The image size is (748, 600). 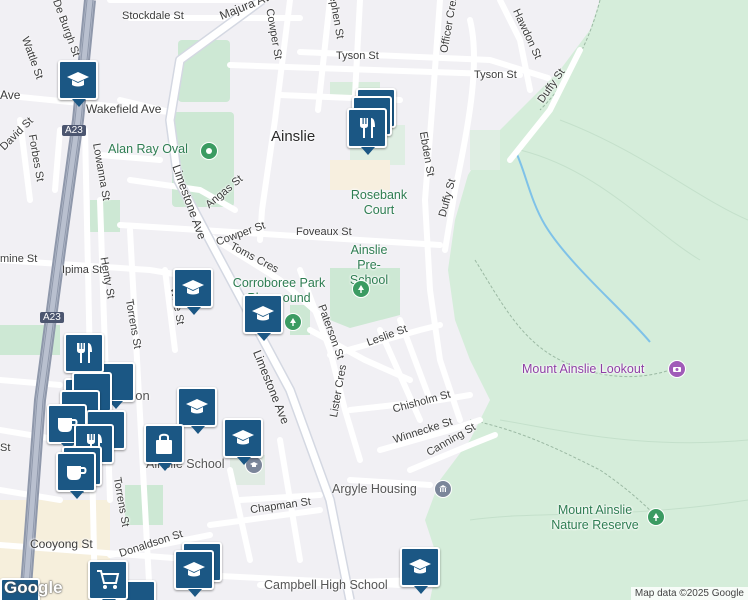 I want to click on place-label-alan-ray-oval: Alan Ray Oval, so click(x=148, y=149).